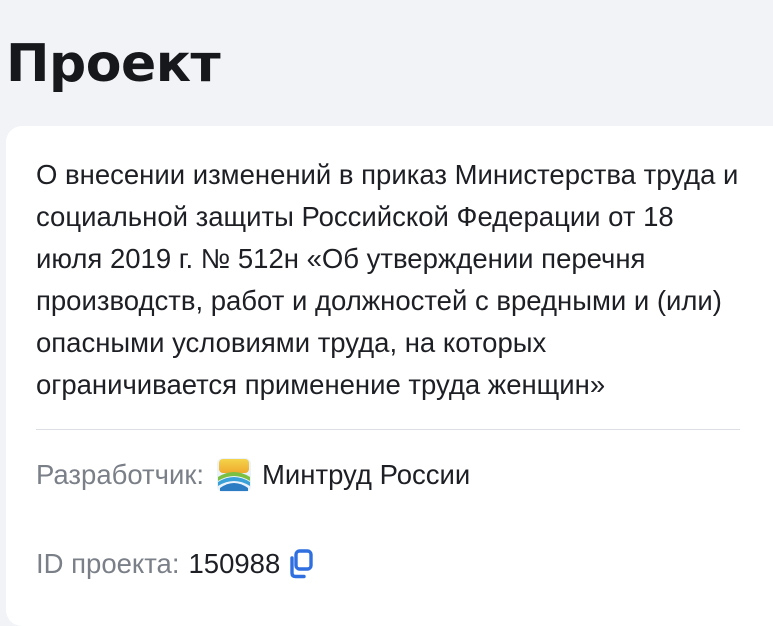 The width and height of the screenshot is (773, 626). I want to click on project-id-label: ID проекта:, so click(108, 563).